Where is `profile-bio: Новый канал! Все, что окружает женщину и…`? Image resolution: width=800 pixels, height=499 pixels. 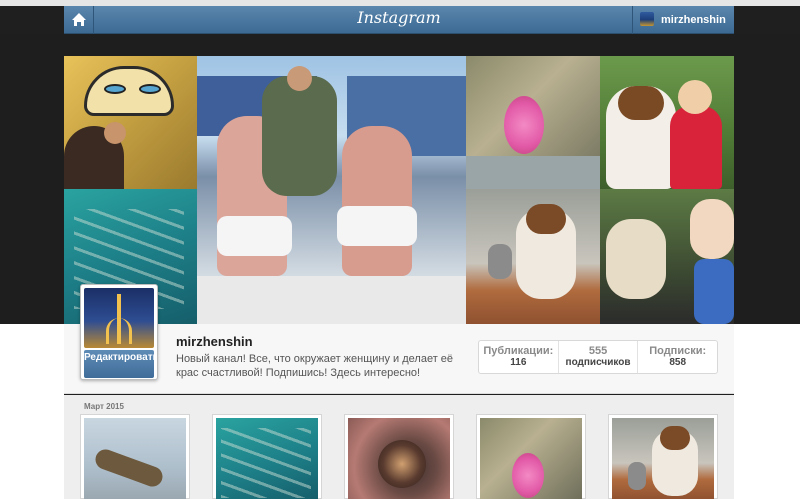 profile-bio: Новый канал! Все, что окружает женщину и… is located at coordinates (315, 366).